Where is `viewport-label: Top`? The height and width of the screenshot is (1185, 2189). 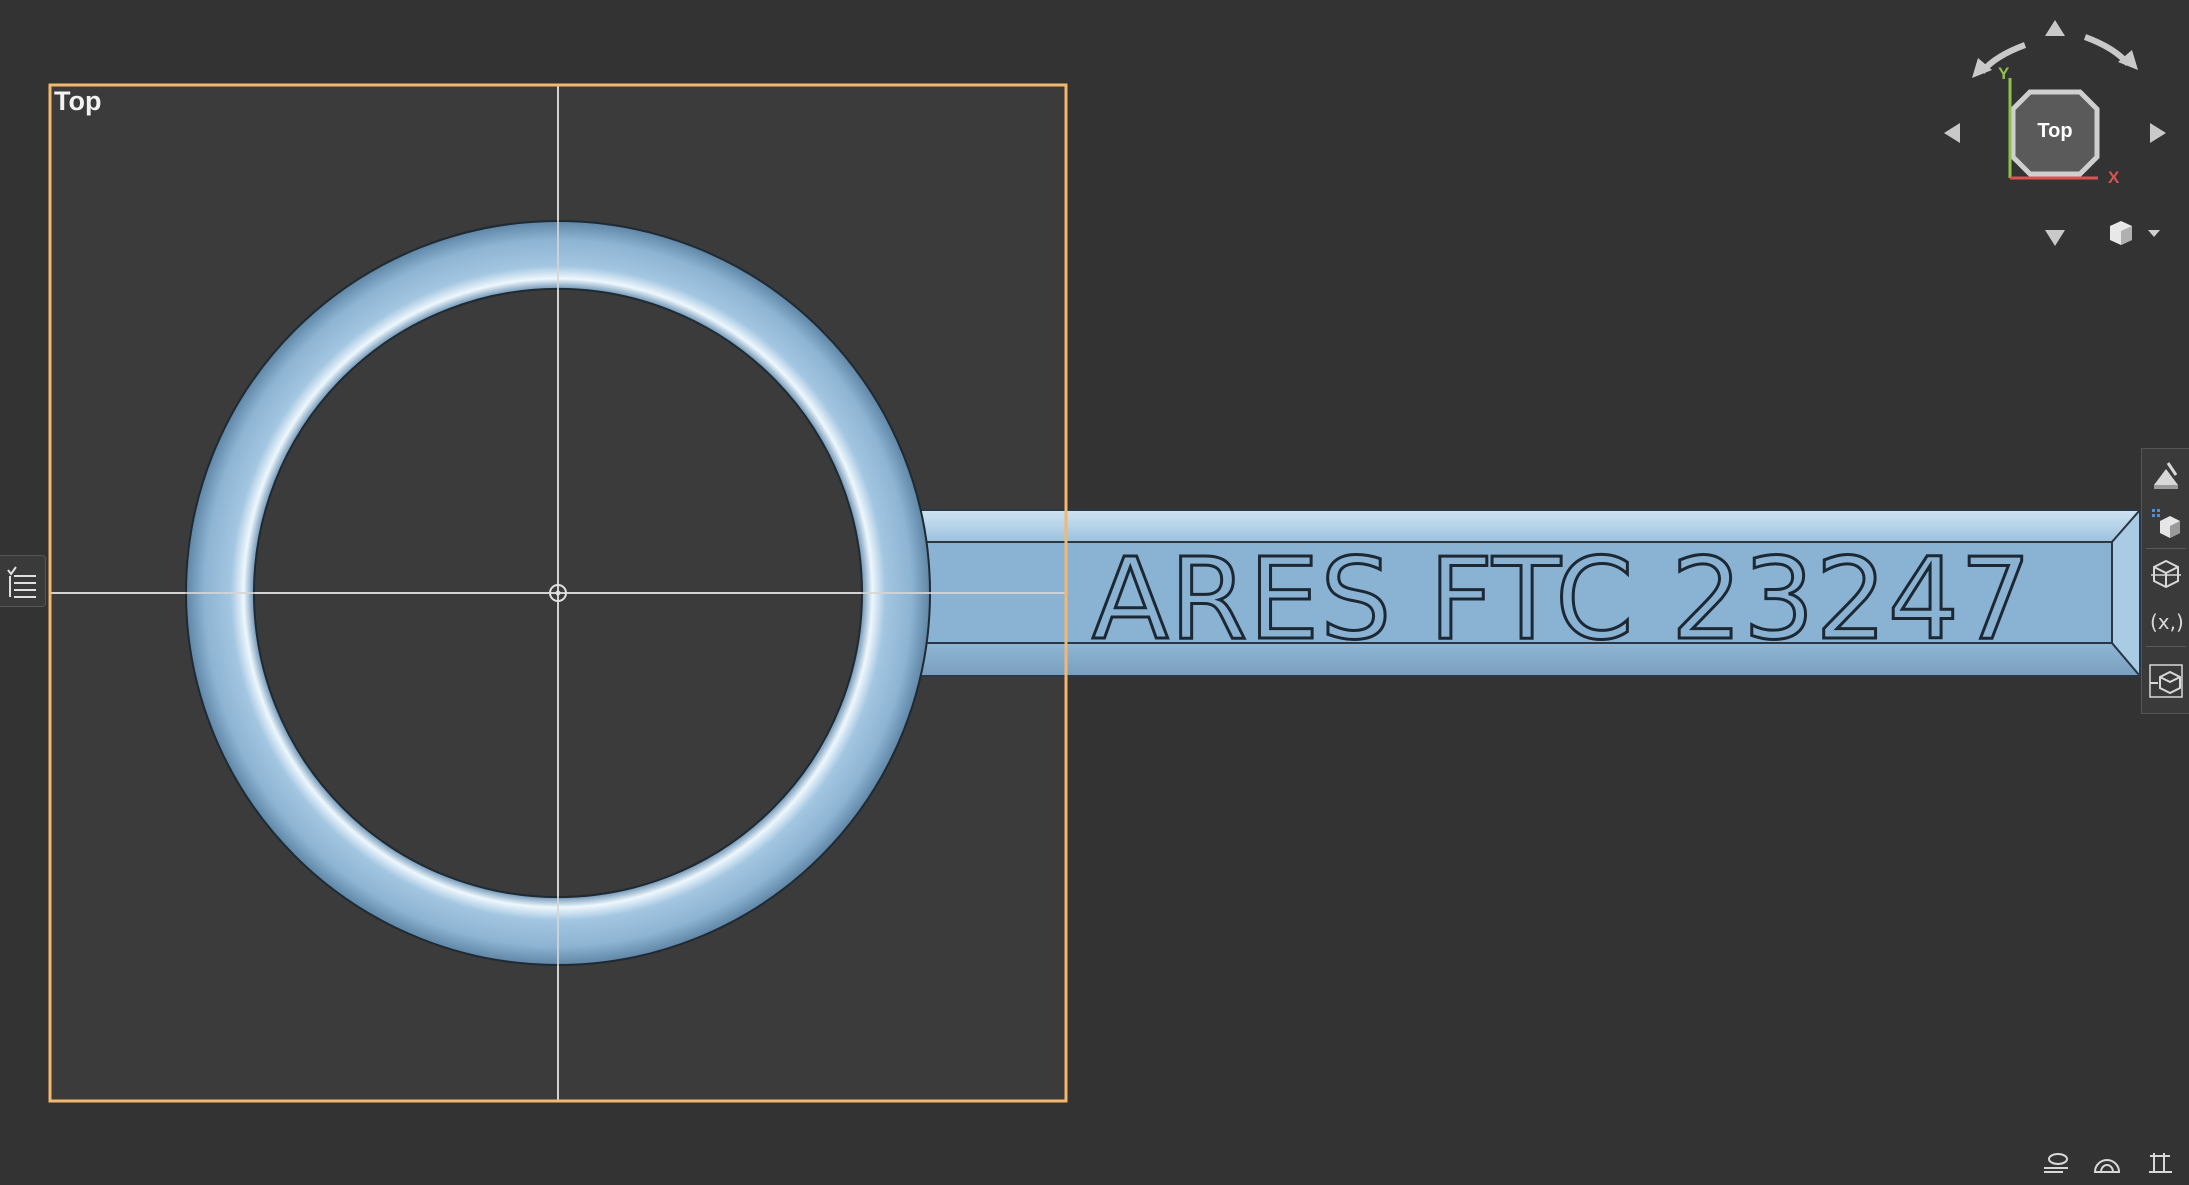
viewport-label: Top is located at coordinates (78, 101).